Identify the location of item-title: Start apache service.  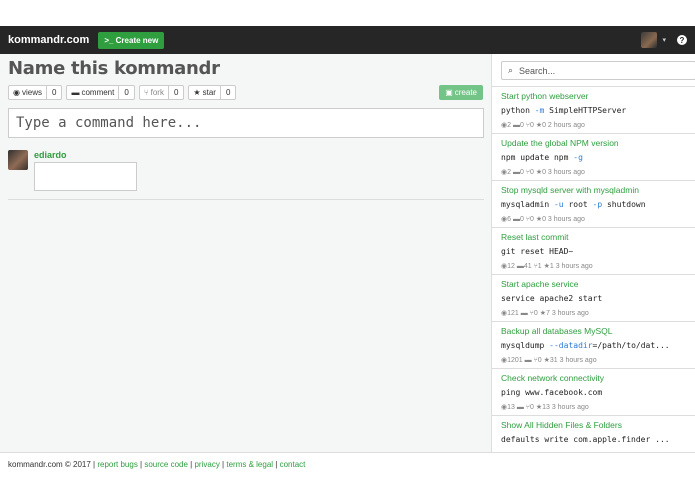
(593, 284).